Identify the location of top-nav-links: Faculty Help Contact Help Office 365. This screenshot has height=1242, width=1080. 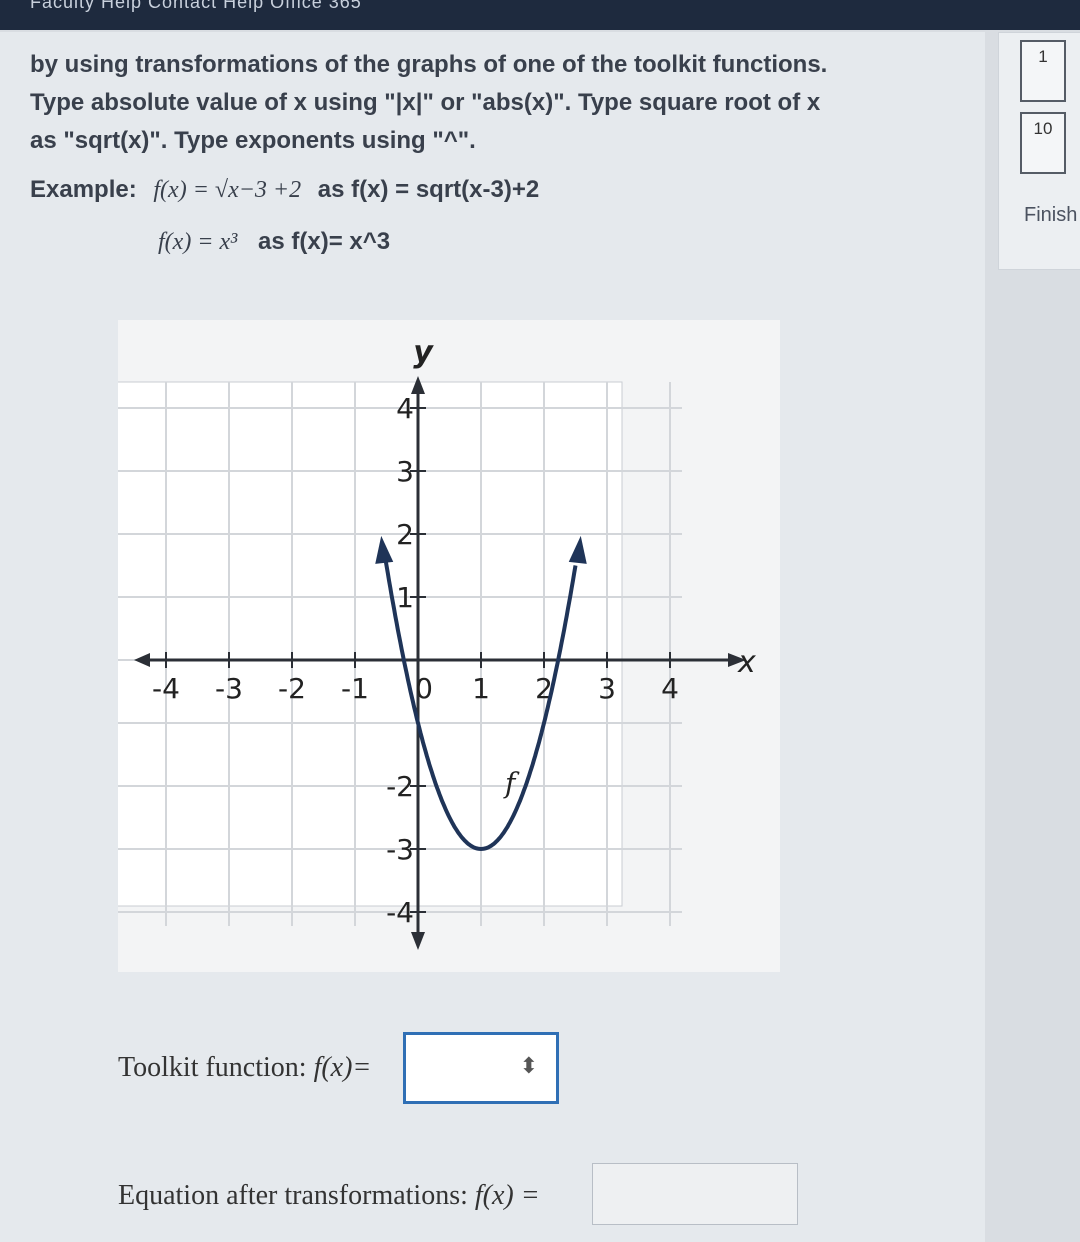
(196, 6).